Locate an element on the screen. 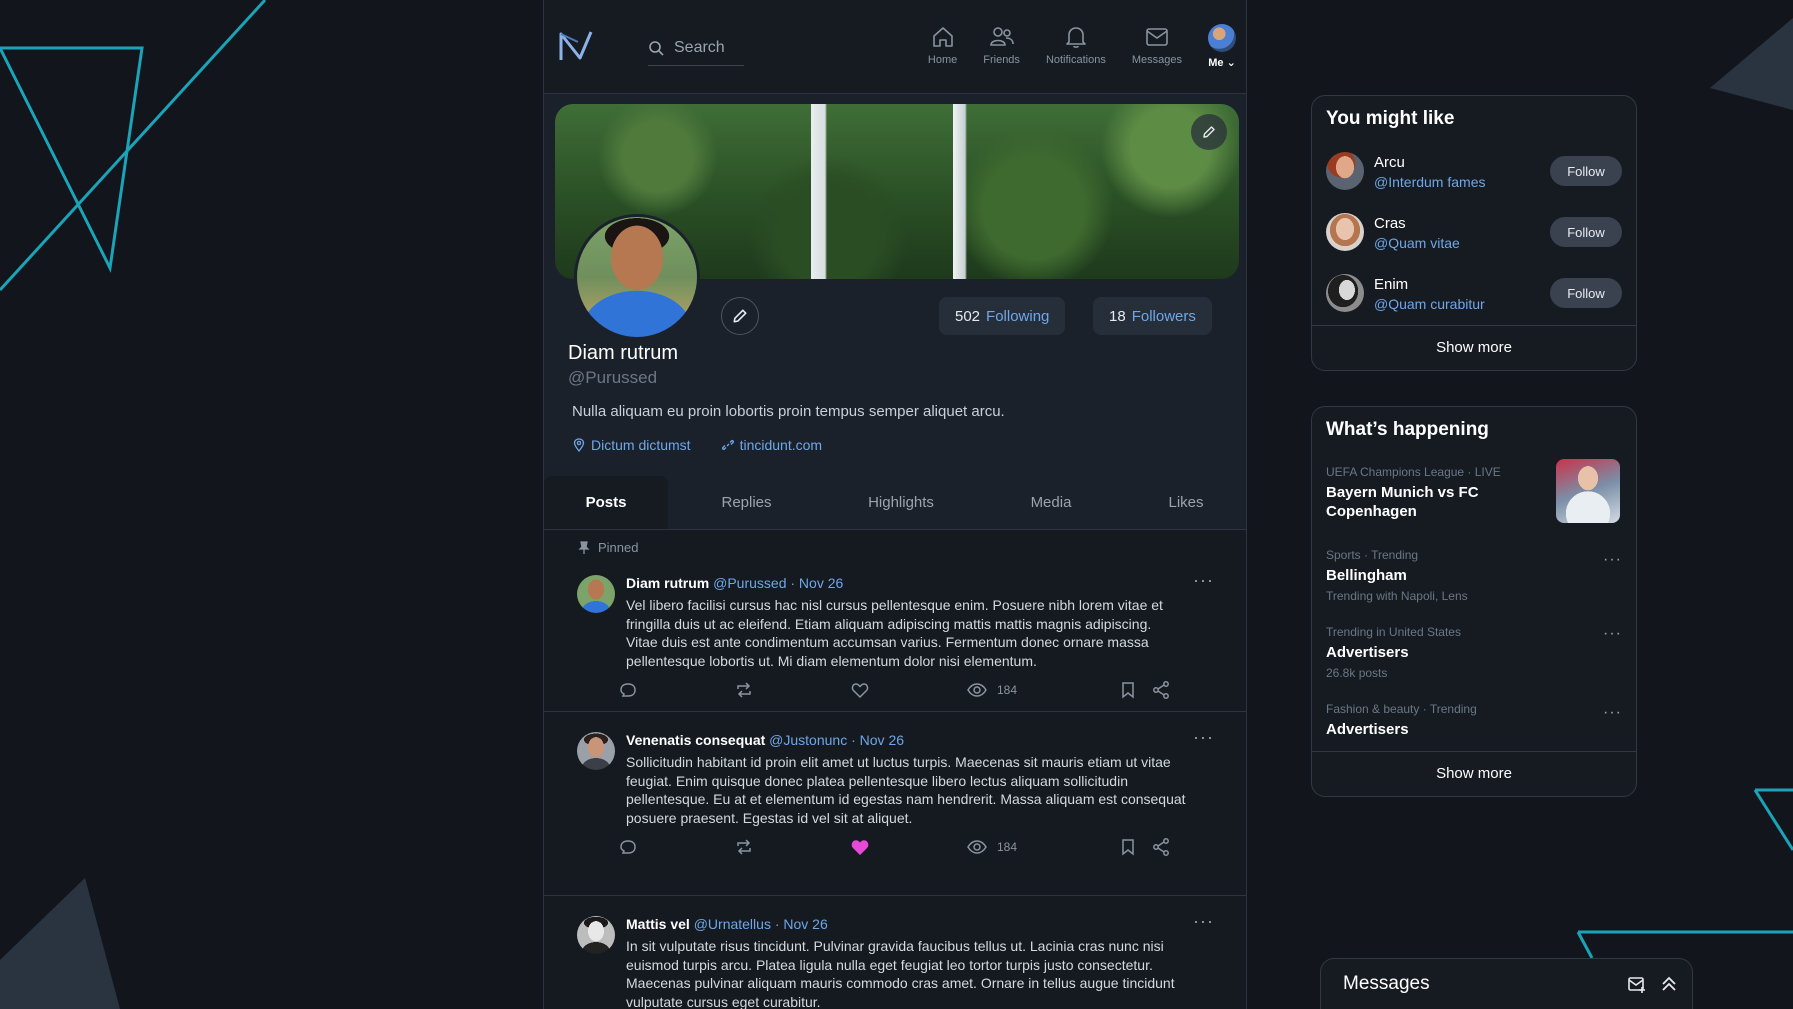 The height and width of the screenshot is (1009, 1793). views-count: 184 is located at coordinates (1007, 847).